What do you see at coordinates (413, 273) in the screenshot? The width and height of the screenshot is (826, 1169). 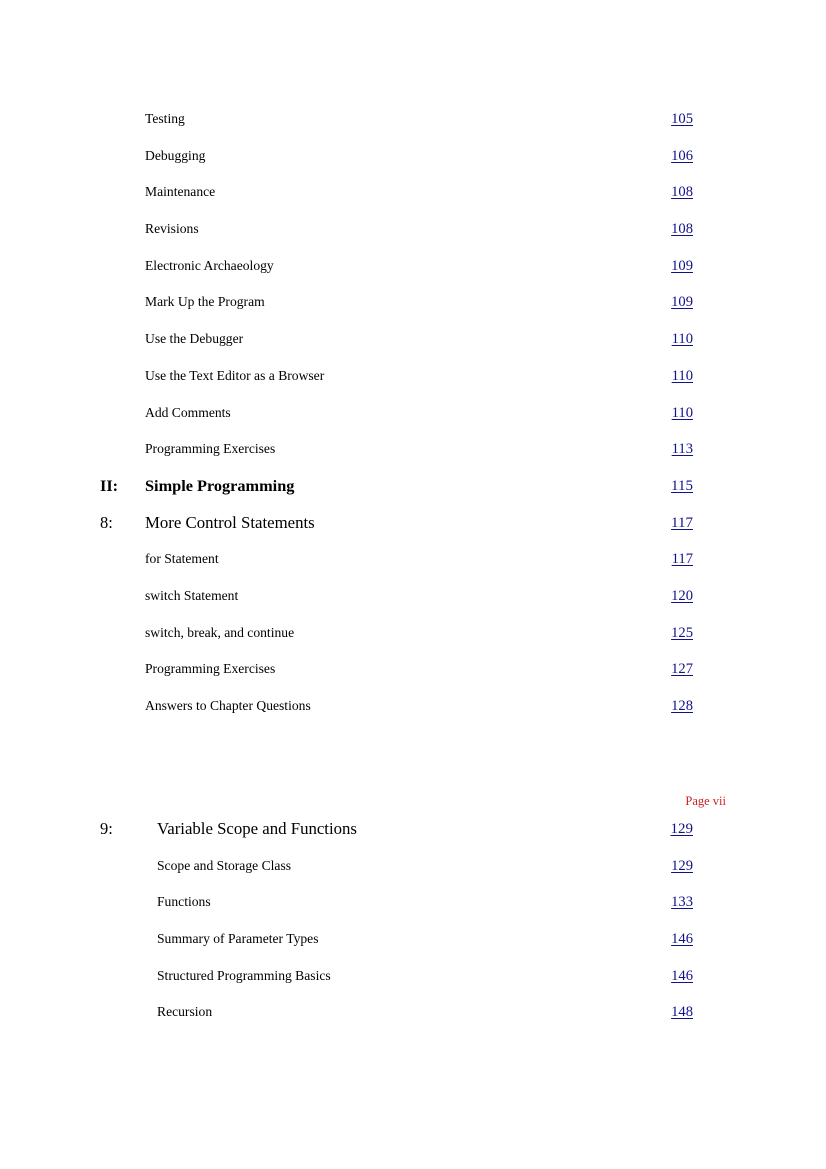 I see `toc-entry-sub: Electronic Archaeology 109` at bounding box center [413, 273].